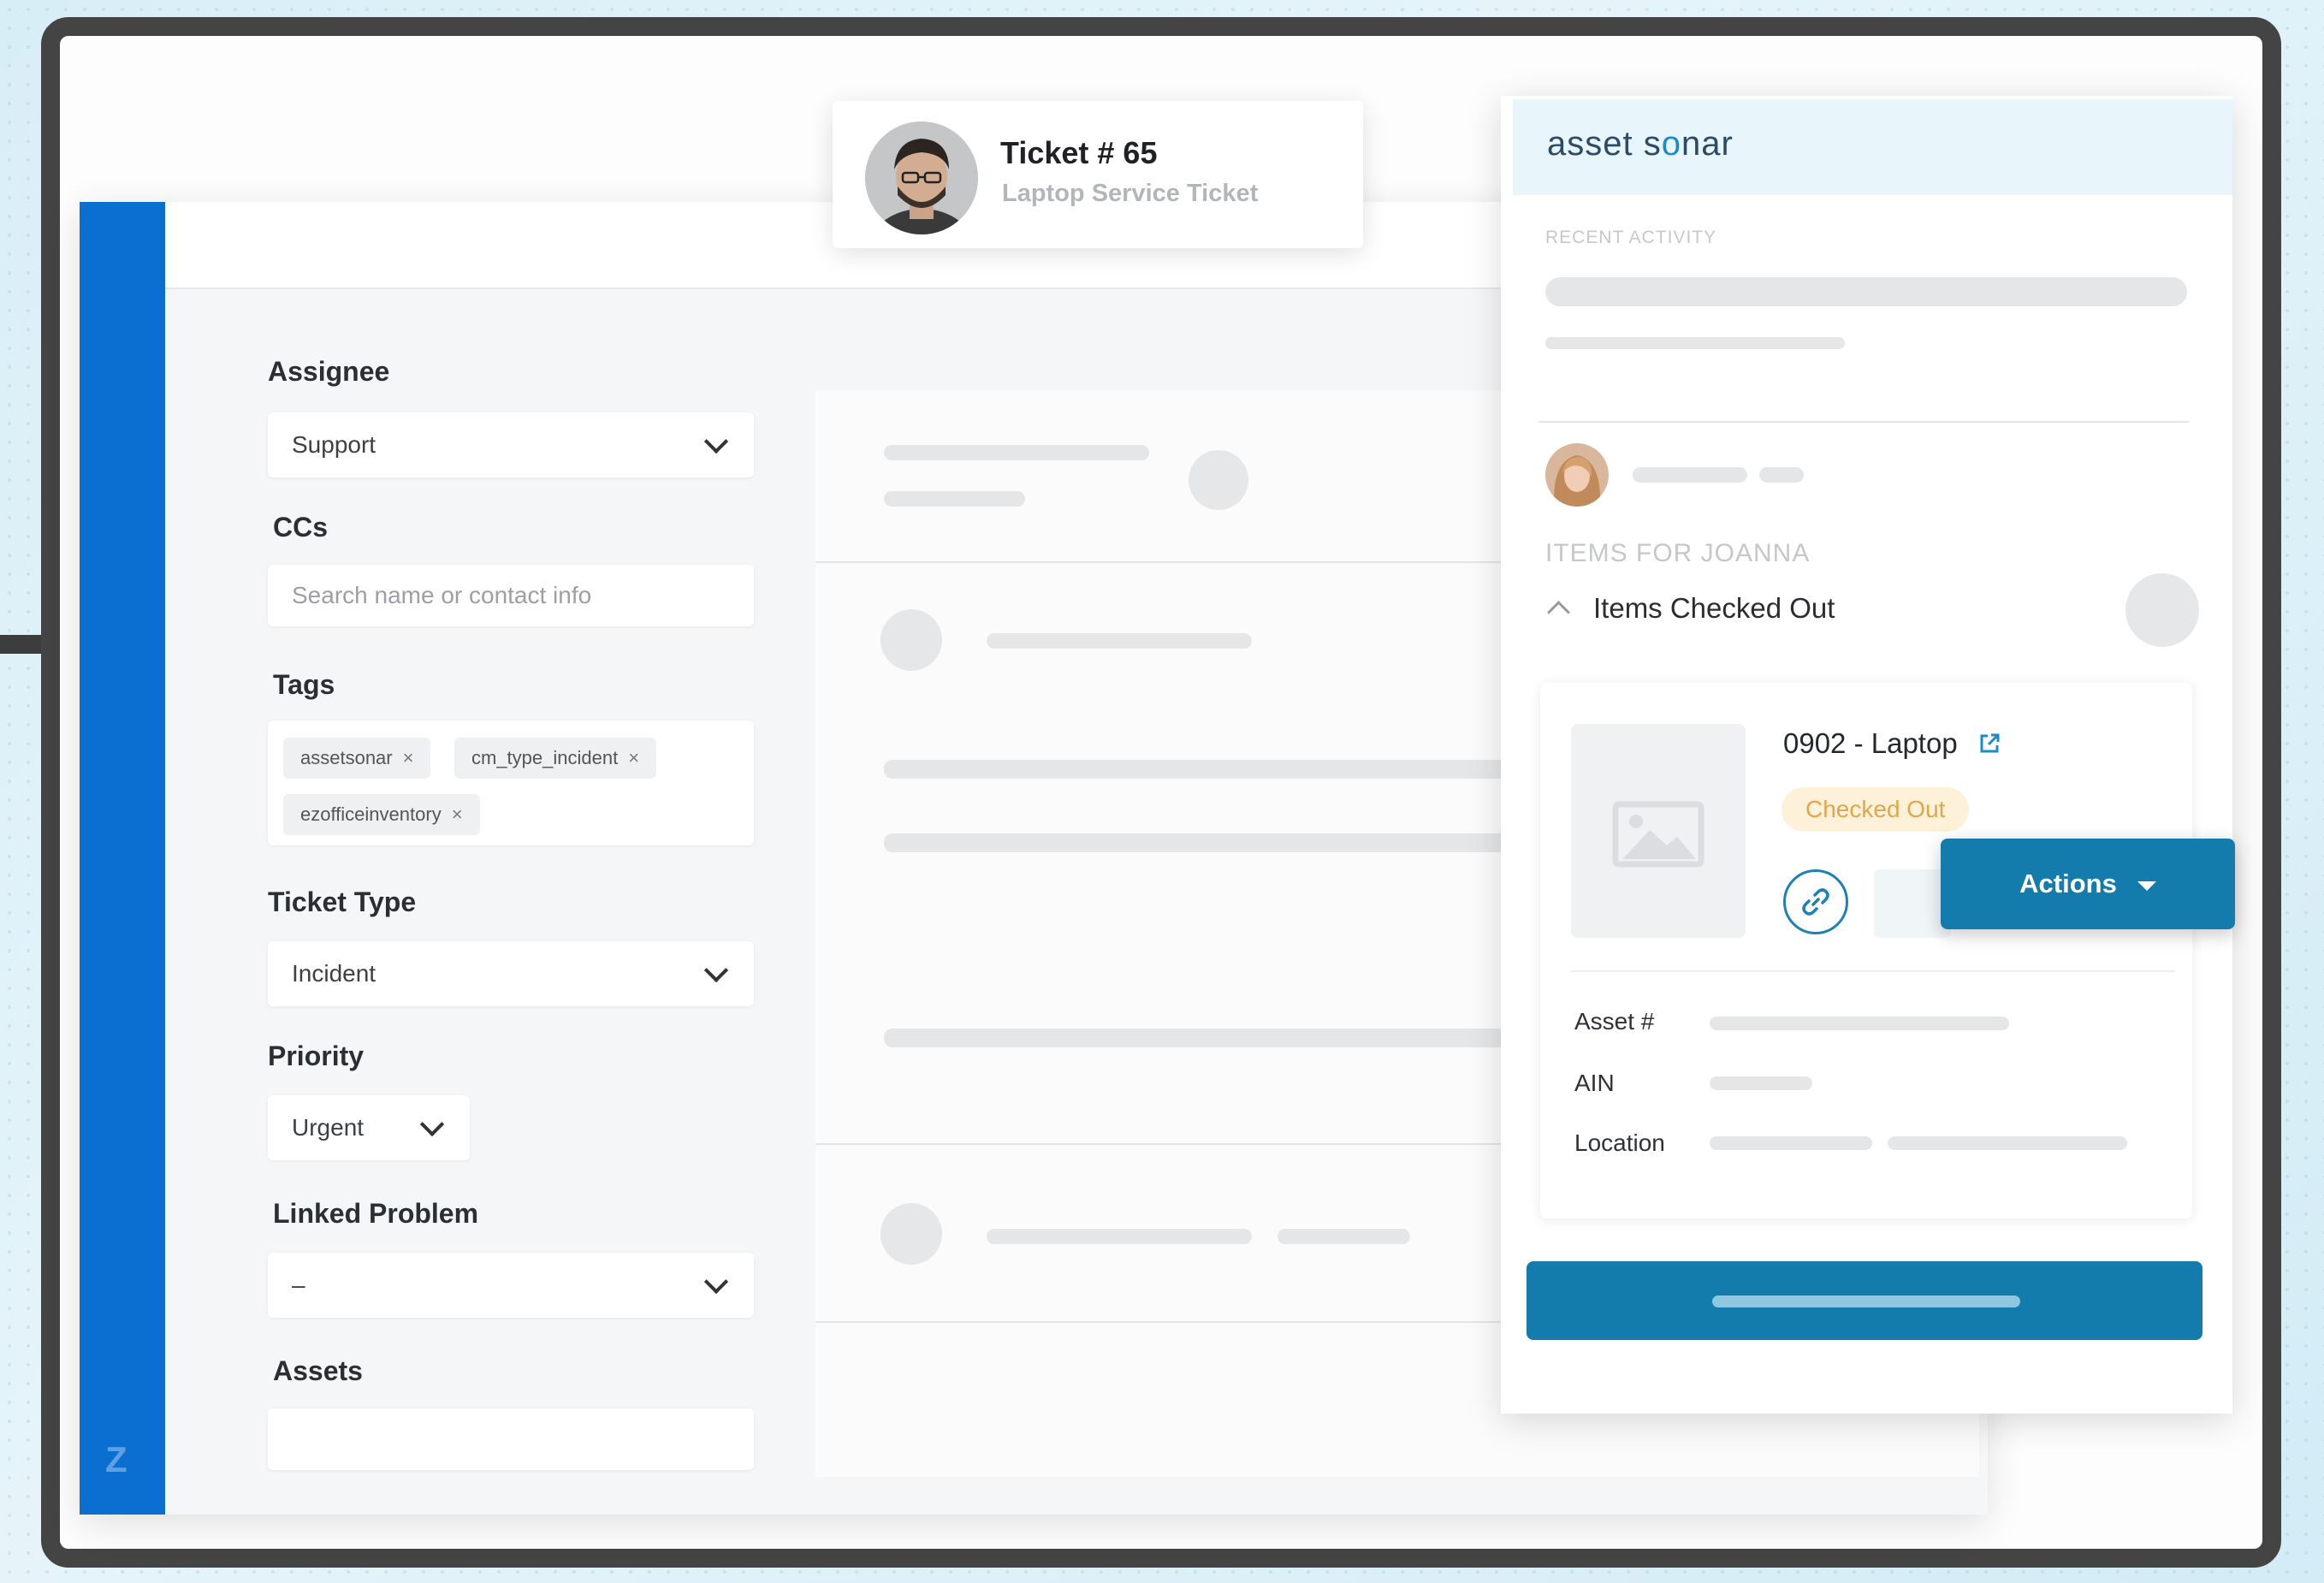 The width and height of the screenshot is (2324, 1583). I want to click on image-icon, so click(1658, 834).